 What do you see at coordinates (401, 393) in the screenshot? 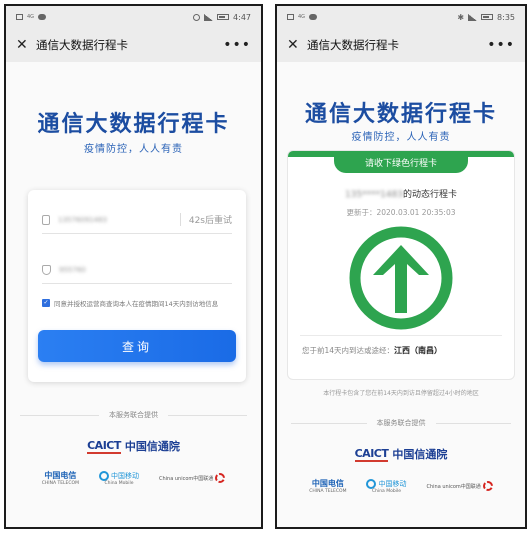
I see `footnote: 本行程卡包含了您在前14天内到访且停留超过4小时的地区` at bounding box center [401, 393].